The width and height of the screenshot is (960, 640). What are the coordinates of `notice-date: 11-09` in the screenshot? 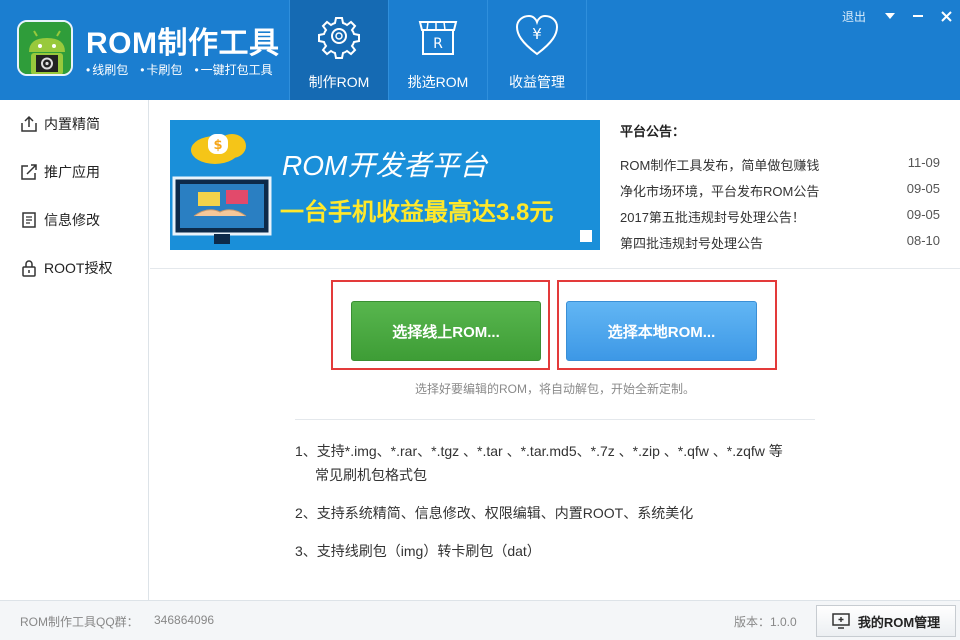 It's located at (923, 162).